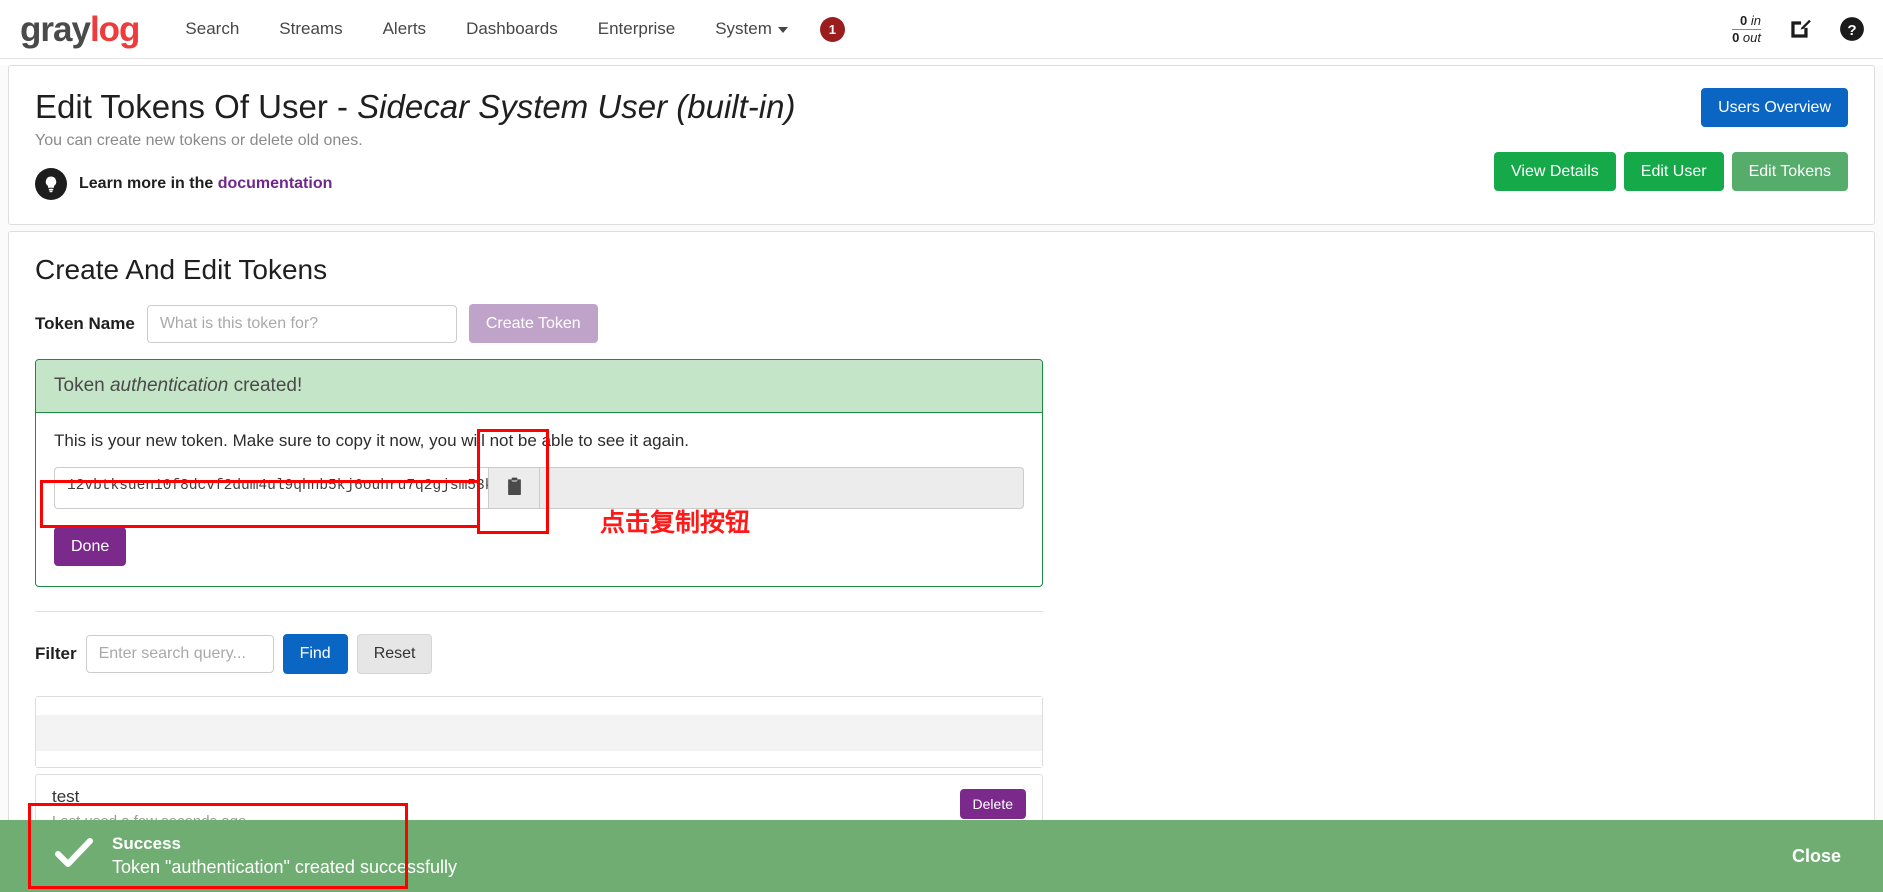 Image resolution: width=1883 pixels, height=892 pixels. What do you see at coordinates (55, 29) in the screenshot?
I see `logo-text-gray: gray` at bounding box center [55, 29].